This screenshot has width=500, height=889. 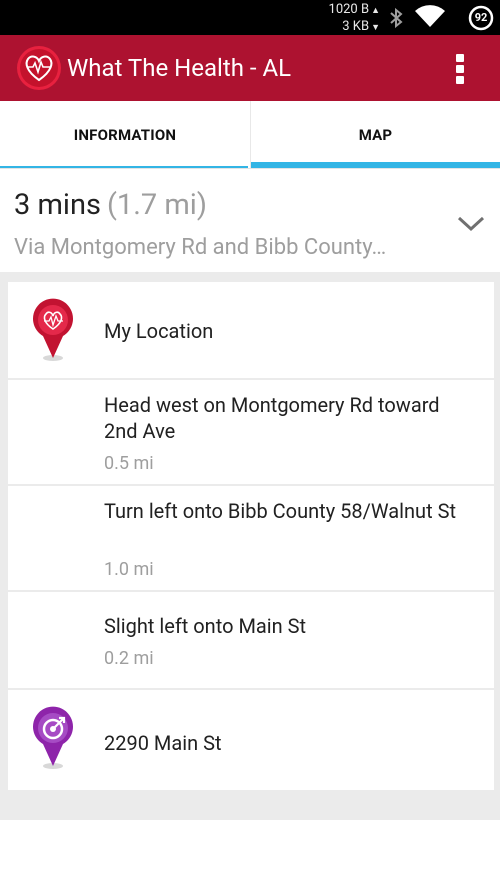 What do you see at coordinates (39, 68) in the screenshot?
I see `heart-pulse-logo-icon` at bounding box center [39, 68].